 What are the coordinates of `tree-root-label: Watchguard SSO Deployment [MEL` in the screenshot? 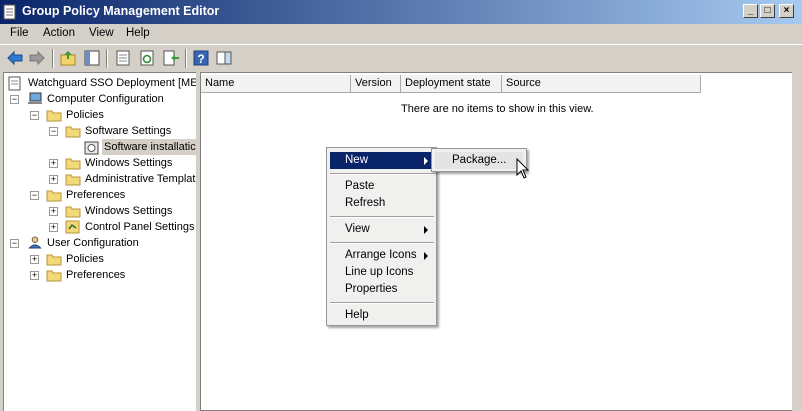 It's located at (112, 83).